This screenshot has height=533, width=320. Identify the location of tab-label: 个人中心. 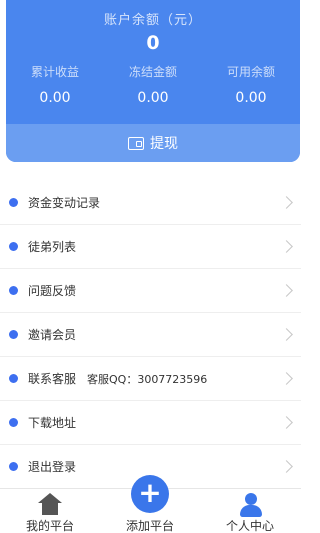
(249, 526).